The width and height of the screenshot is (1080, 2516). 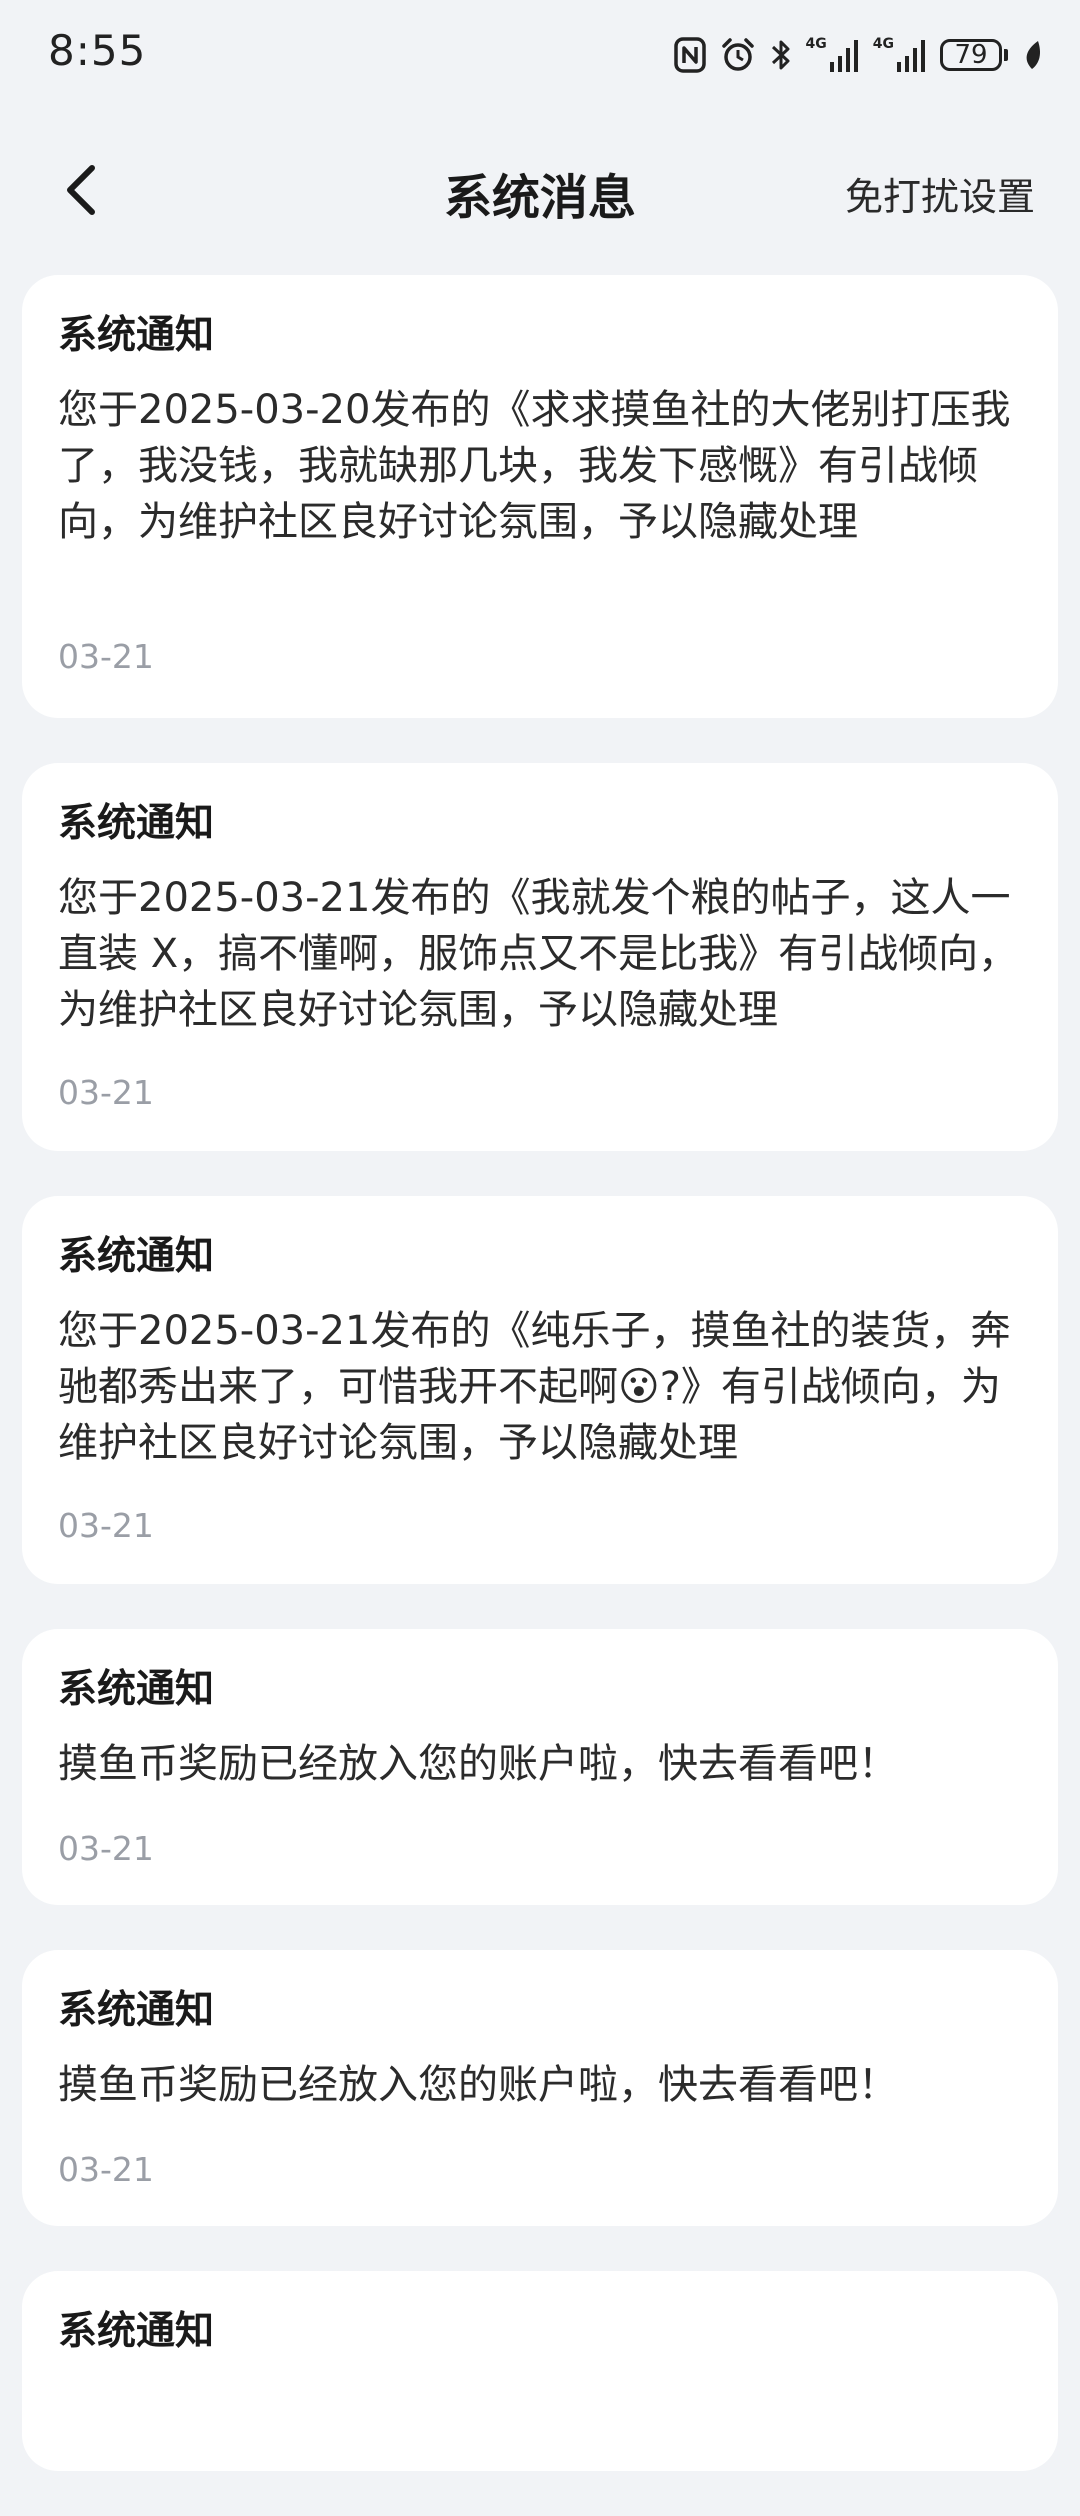 I want to click on do-not-disturb-settings-button: 免打扰设置, so click(x=940, y=193).